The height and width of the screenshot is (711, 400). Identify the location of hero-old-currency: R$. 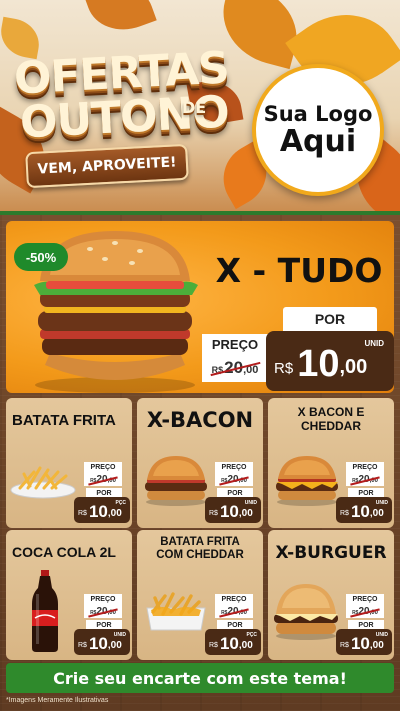
(217, 370).